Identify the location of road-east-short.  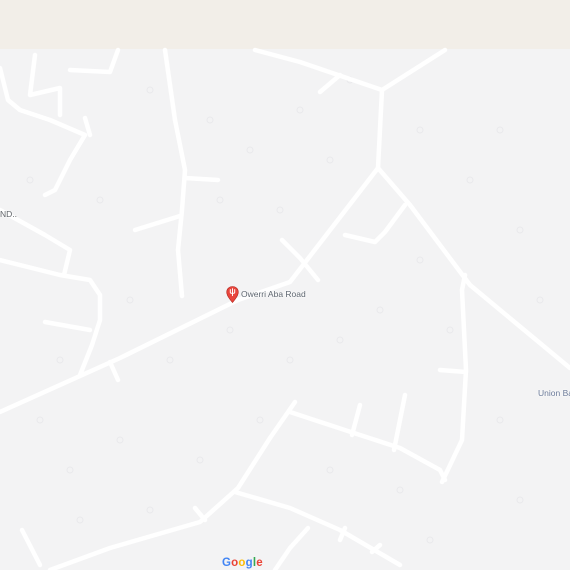
(453, 371).